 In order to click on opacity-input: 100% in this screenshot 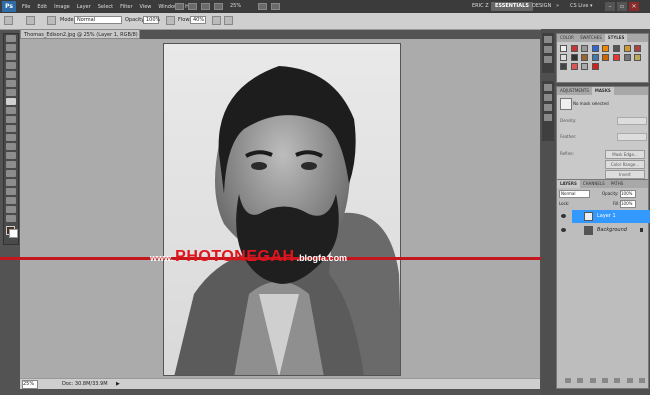, I will do `click(151, 20)`.